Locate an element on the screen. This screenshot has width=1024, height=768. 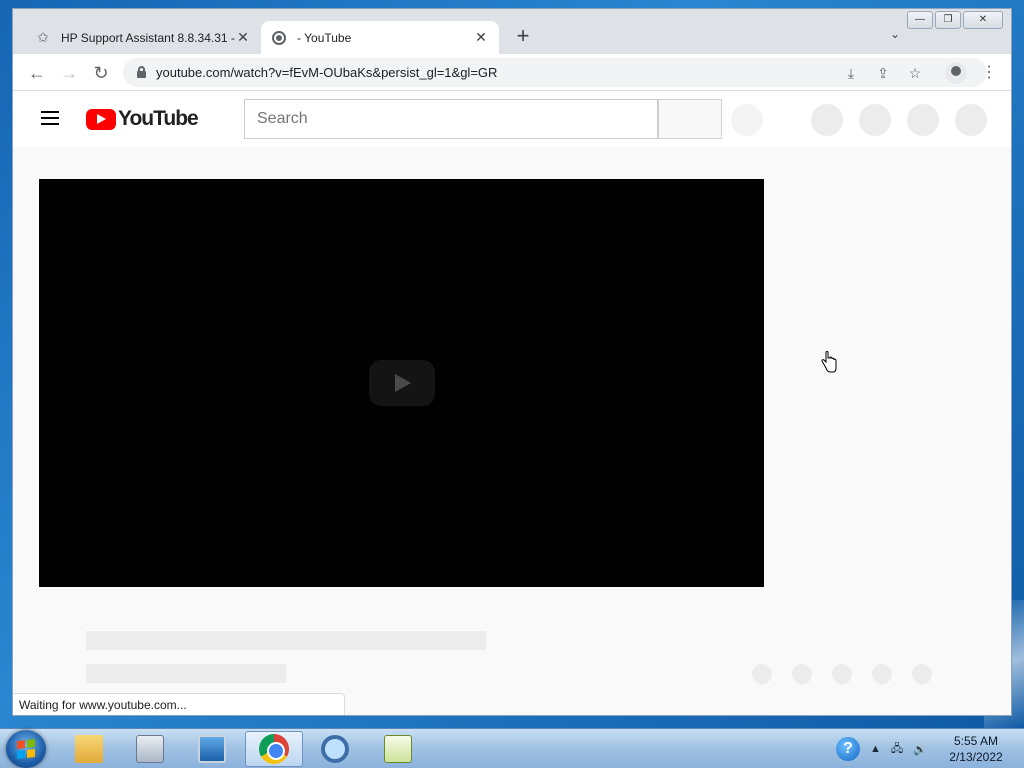
hp-star-icon: ✩ is located at coordinates (43, 37).